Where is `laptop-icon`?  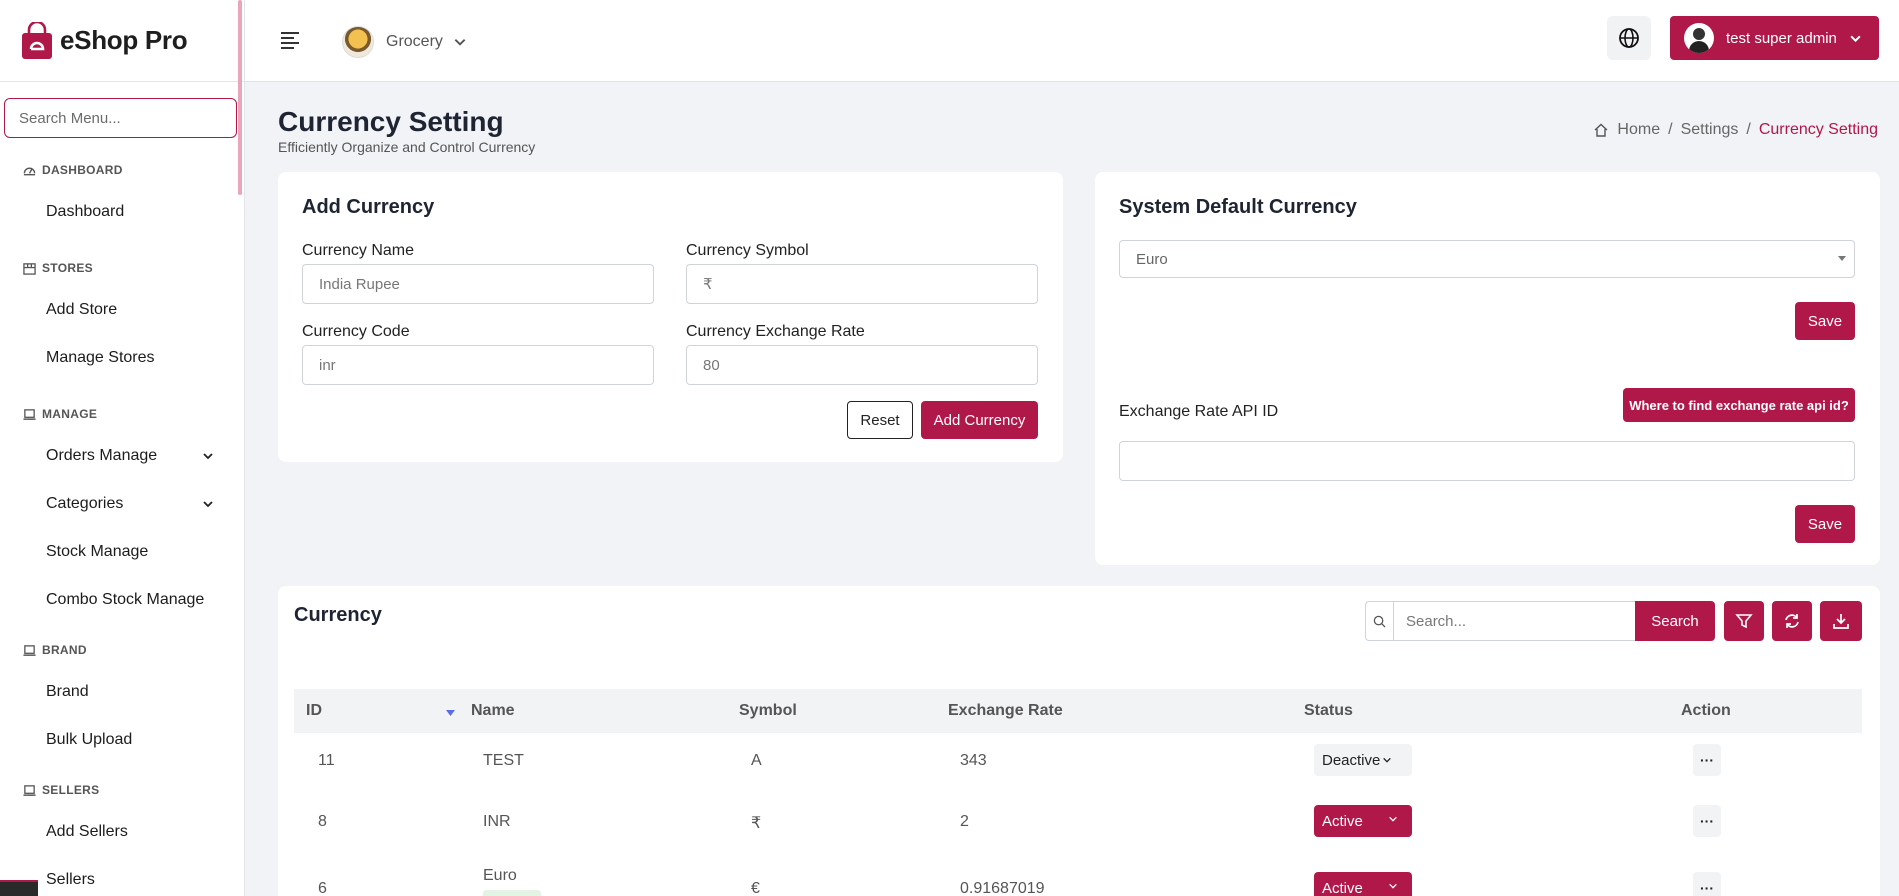
laptop-icon is located at coordinates (29, 790).